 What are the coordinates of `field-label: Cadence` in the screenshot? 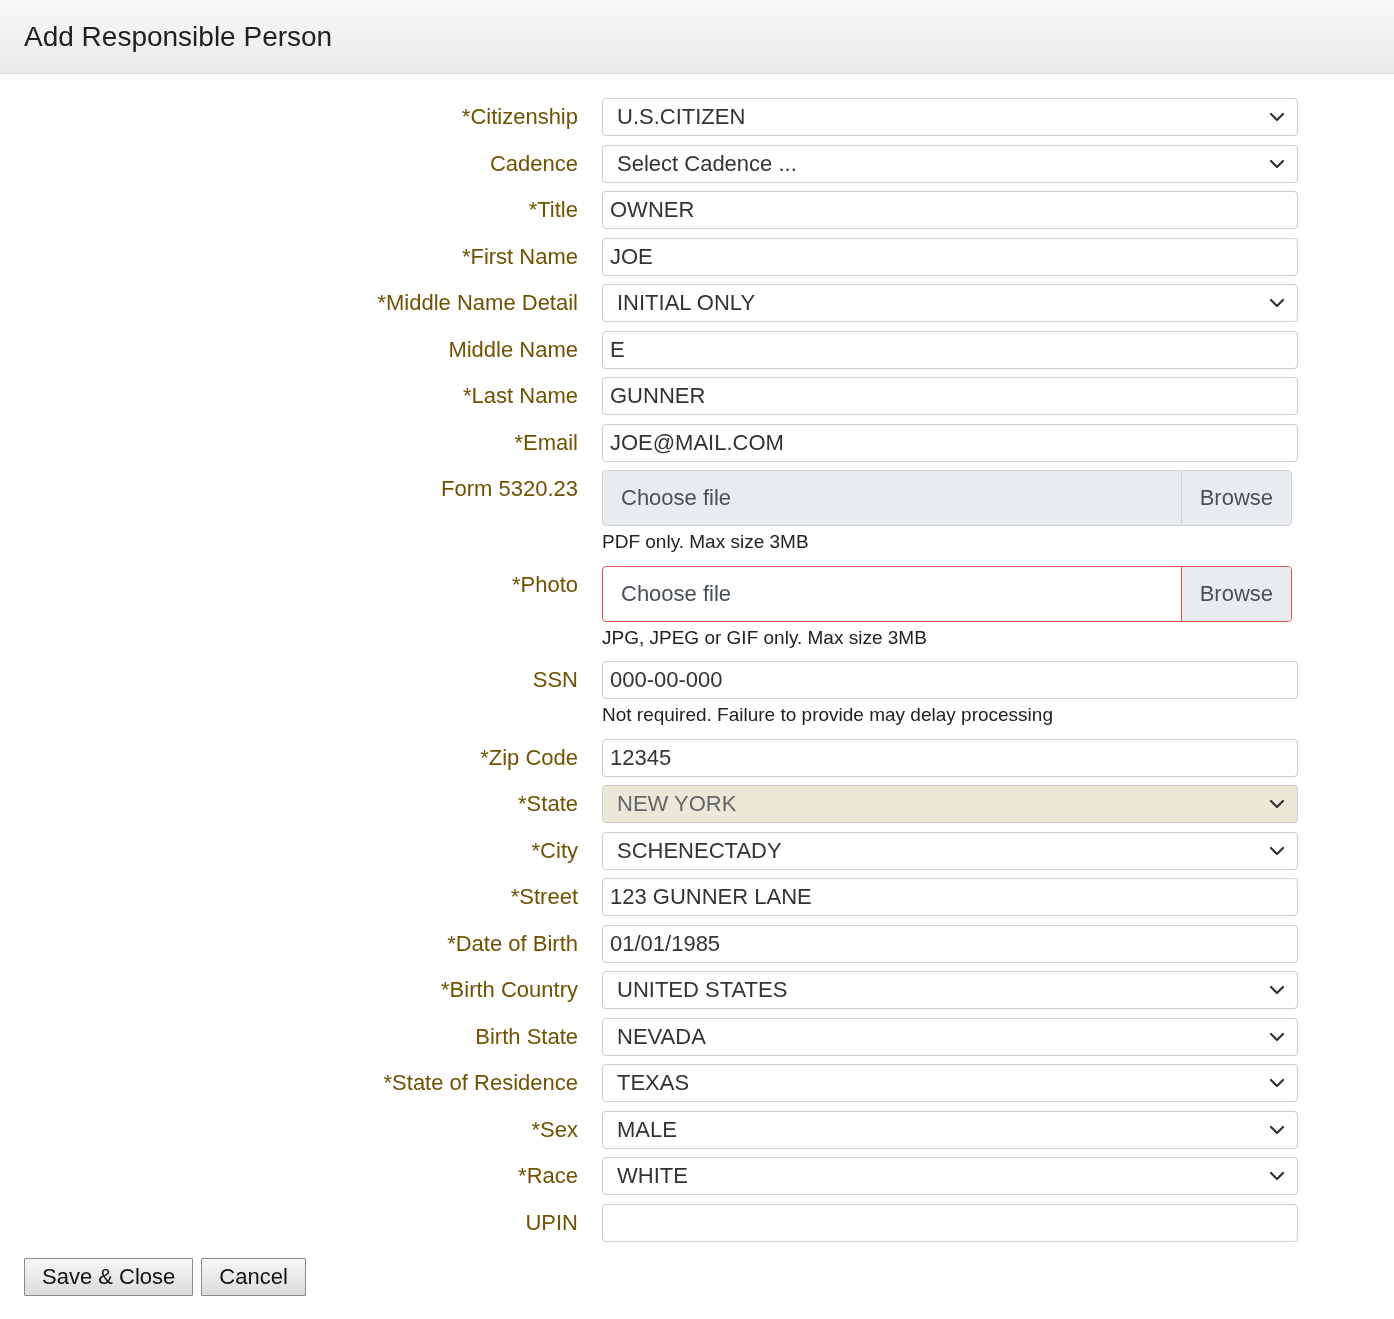 It's located at (533, 163).